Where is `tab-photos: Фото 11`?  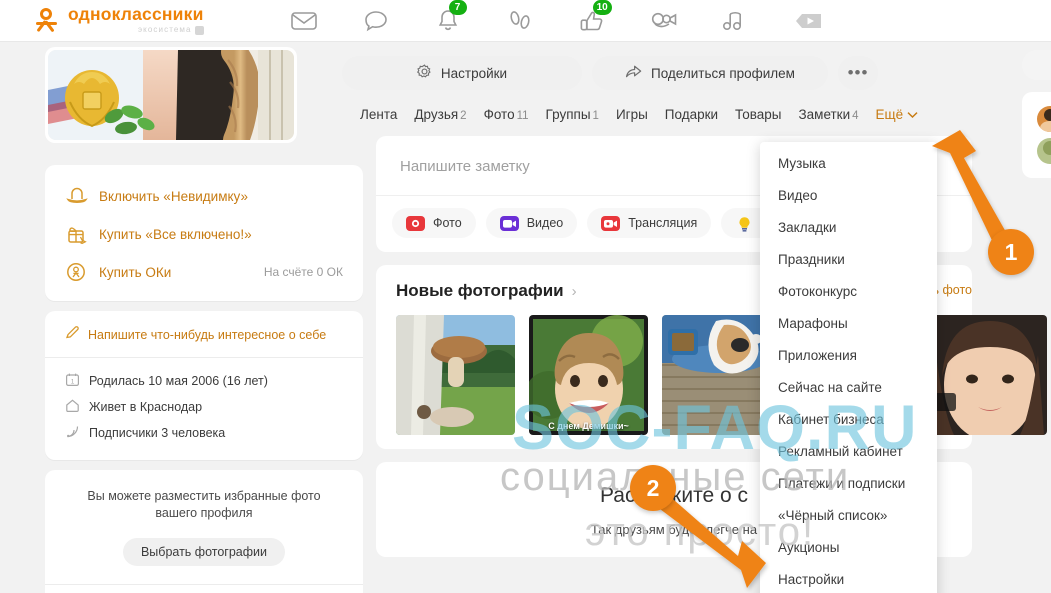 tab-photos: Фото 11 is located at coordinates (506, 114).